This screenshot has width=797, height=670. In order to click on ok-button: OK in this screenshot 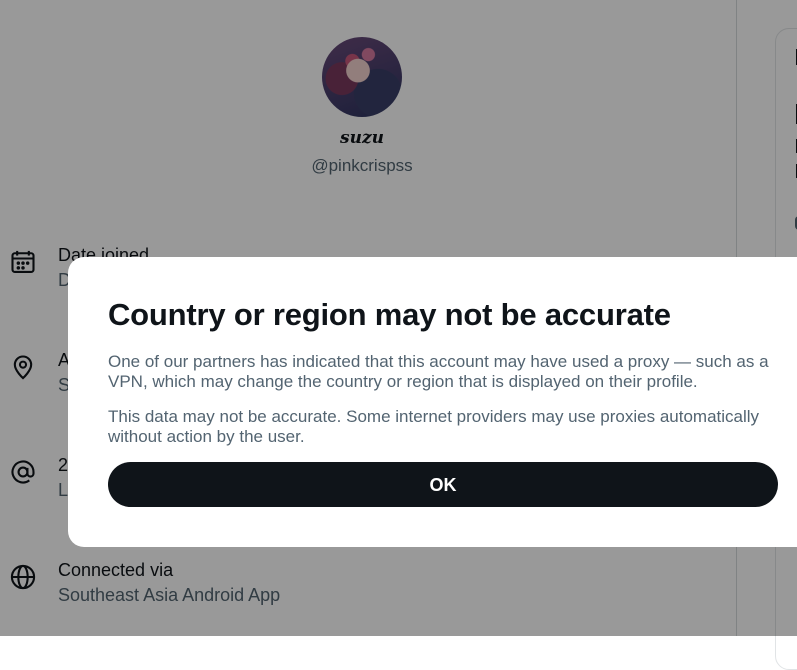, I will do `click(443, 484)`.